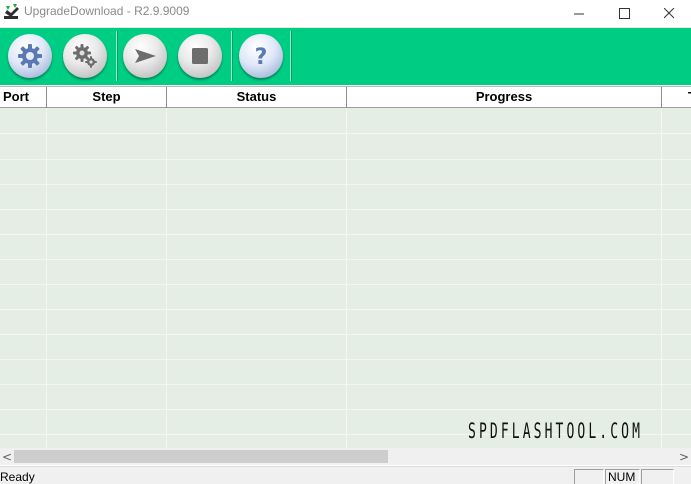  I want to click on status-text: Ready, so click(17, 477).